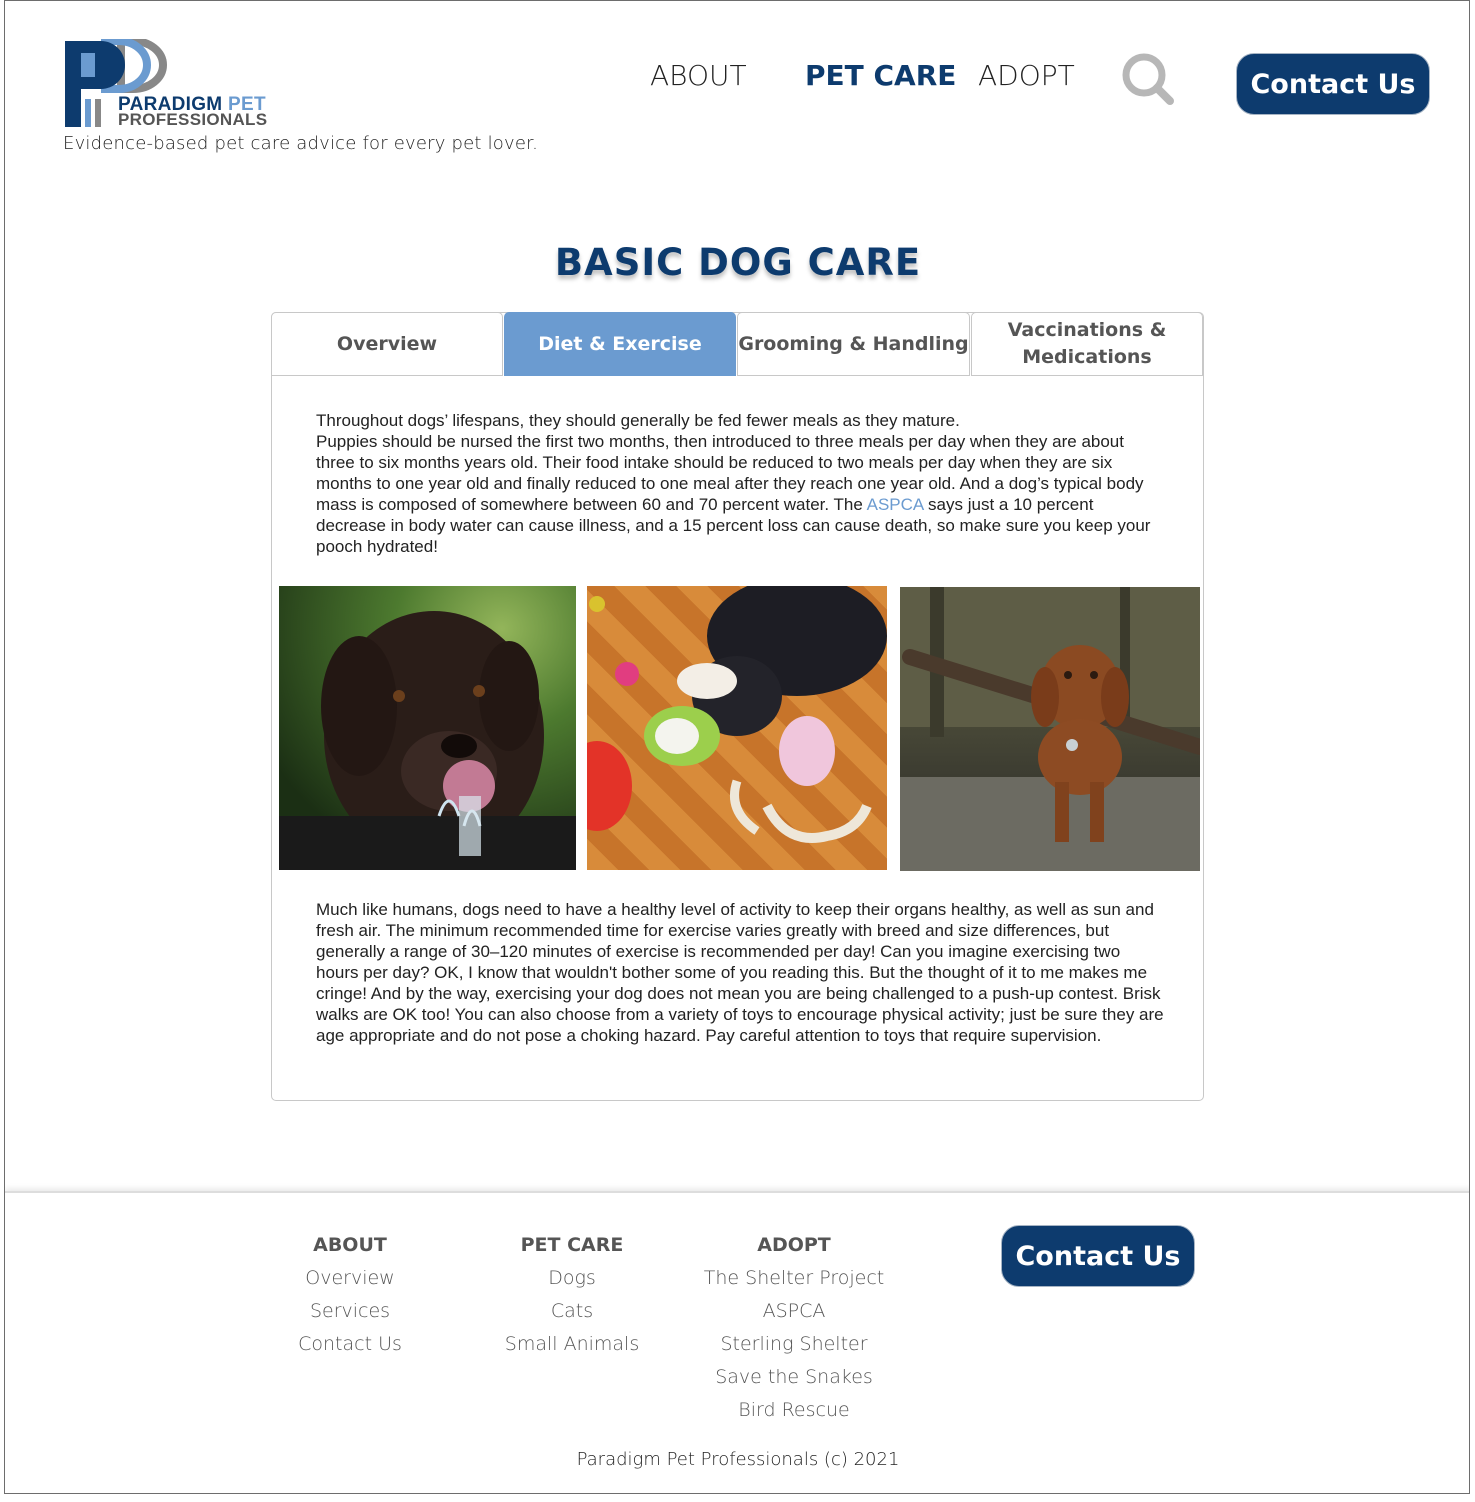 This screenshot has height=1502, width=1475. I want to click on tab-grooming-handling: Grooming & Handling, so click(853, 344).